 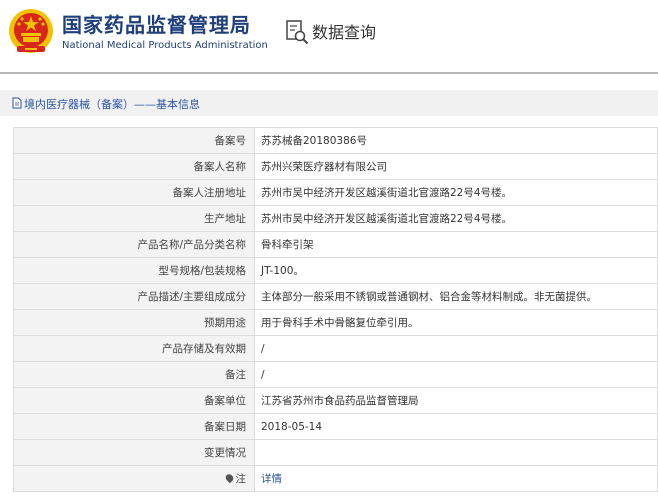 What do you see at coordinates (31, 31) in the screenshot?
I see `emblem-icon` at bounding box center [31, 31].